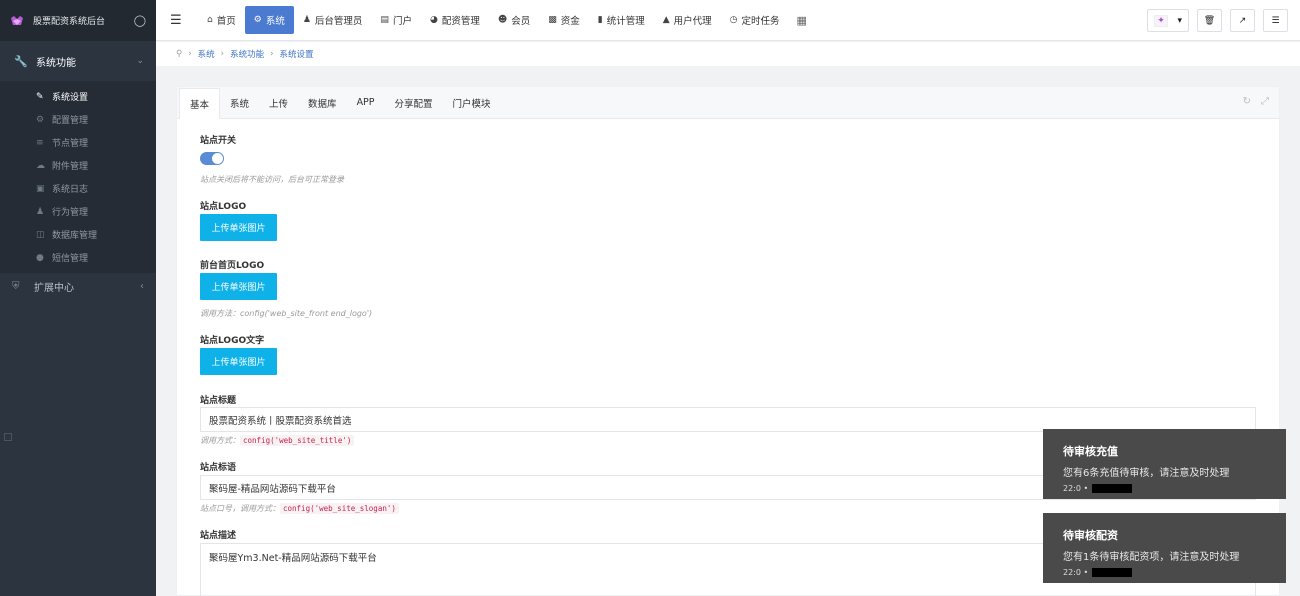 The image size is (1300, 596). I want to click on sidebar-item-nodes: ≡ 节点管理, so click(78, 142).